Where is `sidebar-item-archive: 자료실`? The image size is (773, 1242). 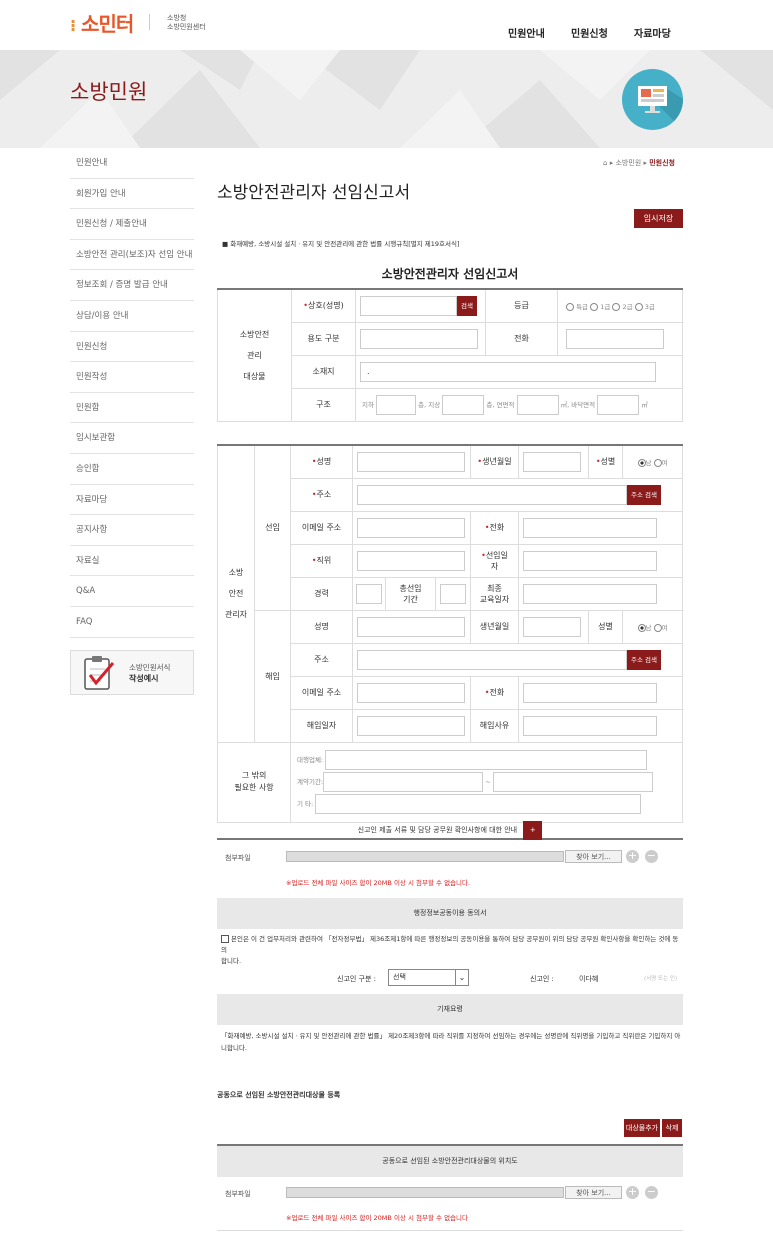
sidebar-item-archive: 자료실 is located at coordinates (132, 561).